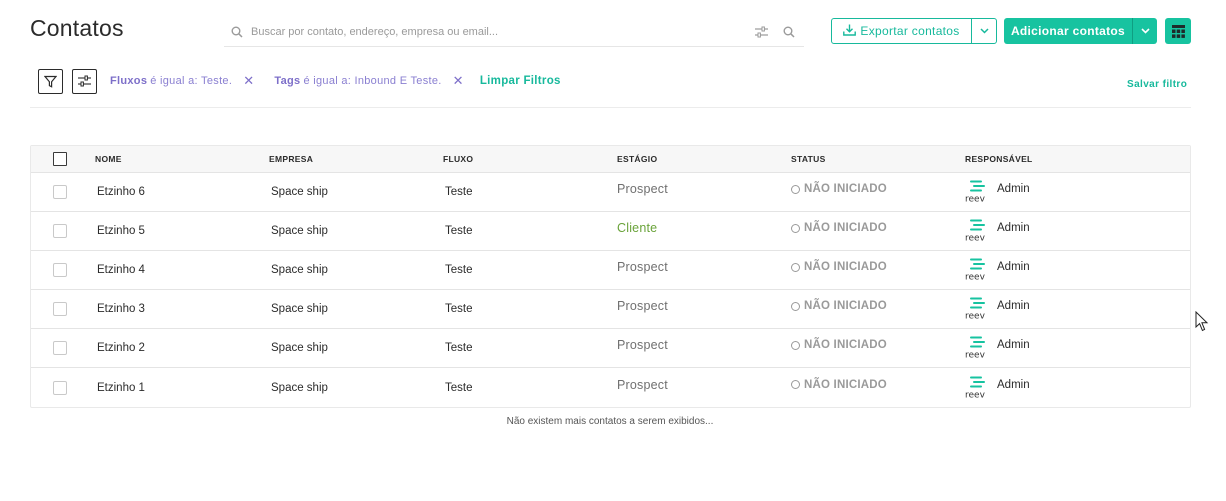 Image resolution: width=1226 pixels, height=501 pixels. Describe the element at coordinates (376, 81) in the screenshot. I see `filter-chip-tags: Tags é igual a: Inbound E Teste. ✕` at that location.